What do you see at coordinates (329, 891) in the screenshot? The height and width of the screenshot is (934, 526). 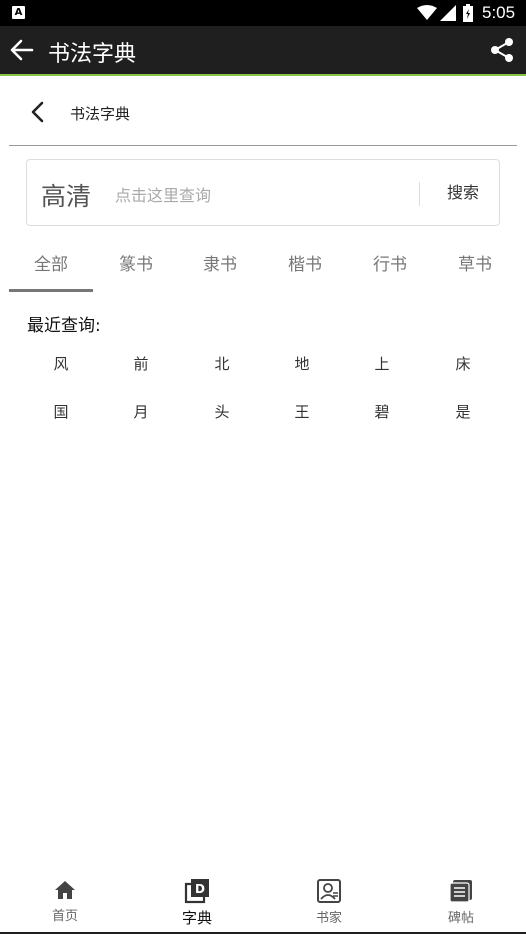 I see `person-card-icon` at bounding box center [329, 891].